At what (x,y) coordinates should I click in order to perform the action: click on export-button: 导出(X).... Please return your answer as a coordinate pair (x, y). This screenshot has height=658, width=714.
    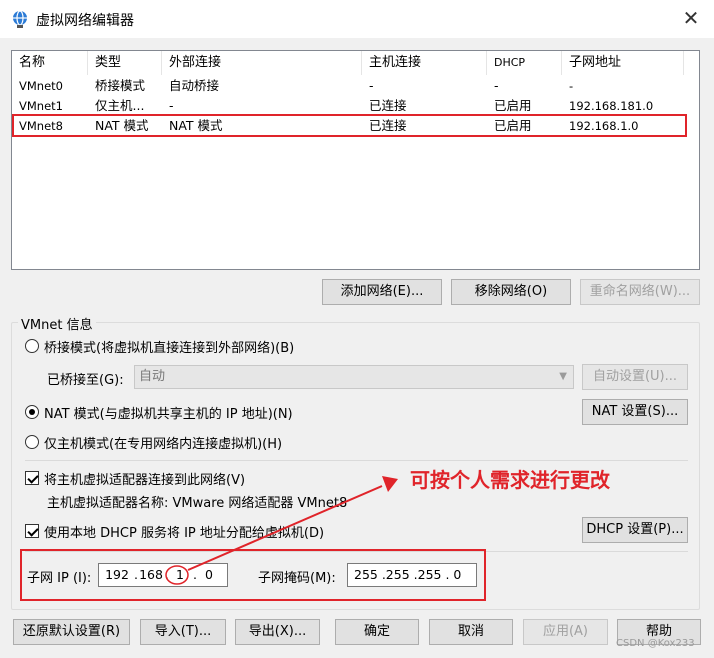
    Looking at the image, I should click on (277, 632).